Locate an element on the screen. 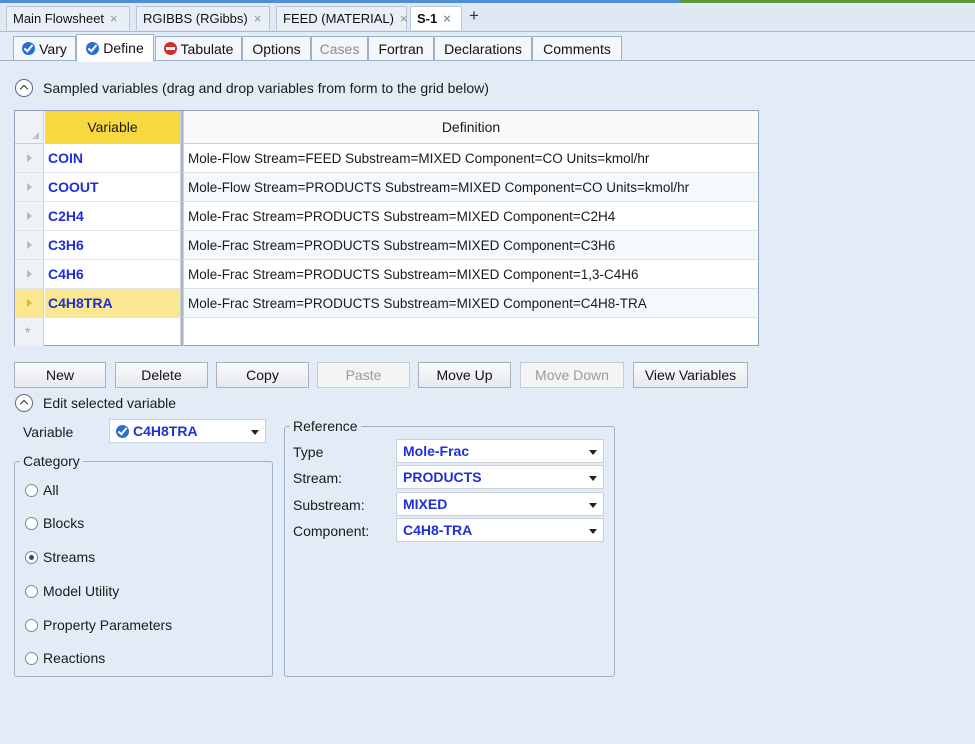 This screenshot has height=744, width=975. tab-cases: Cases is located at coordinates (339, 48).